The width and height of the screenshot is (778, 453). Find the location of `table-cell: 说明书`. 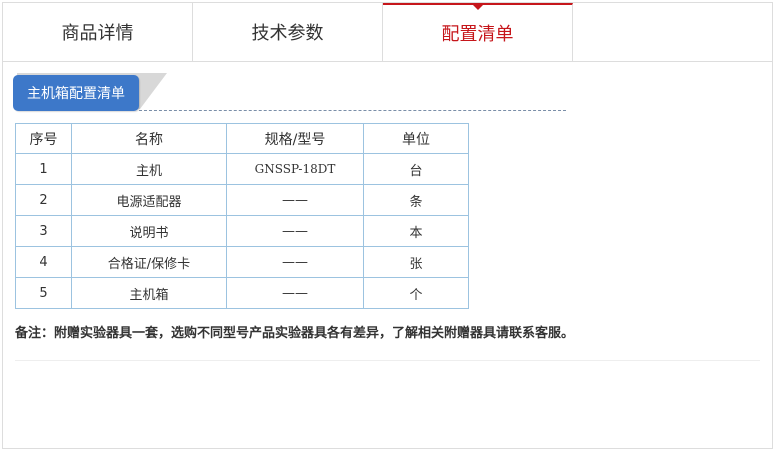

table-cell: 说明书 is located at coordinates (149, 231).